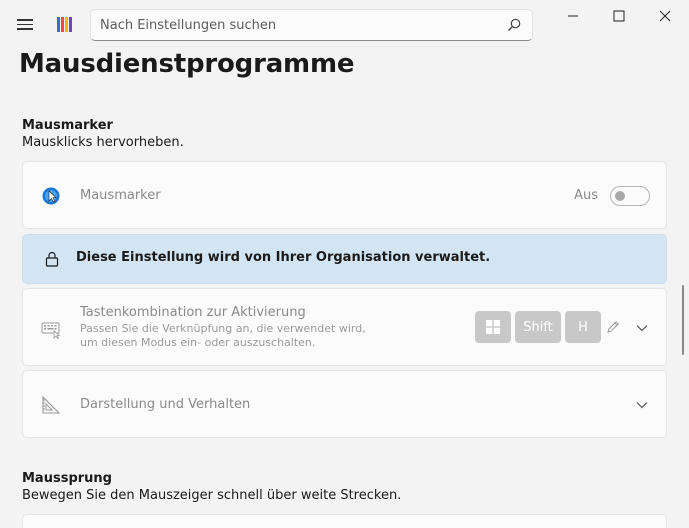  Describe the element at coordinates (620, 196) in the screenshot. I see `toggle-knob` at that location.